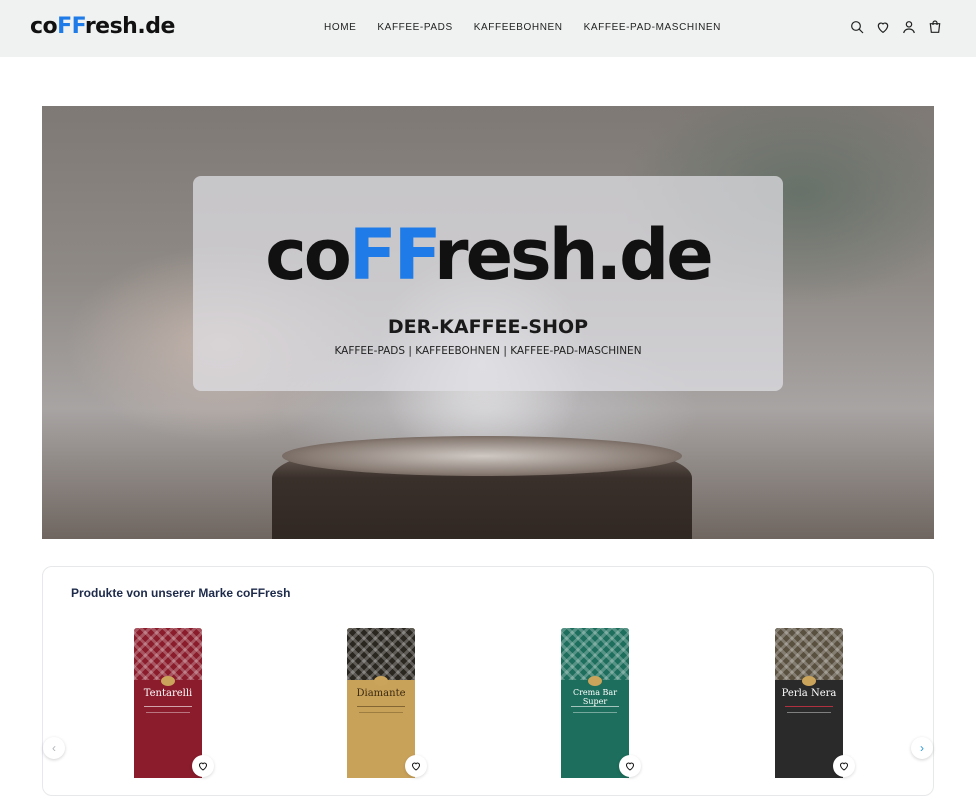  What do you see at coordinates (857, 27) in the screenshot?
I see `search-icon` at bounding box center [857, 27].